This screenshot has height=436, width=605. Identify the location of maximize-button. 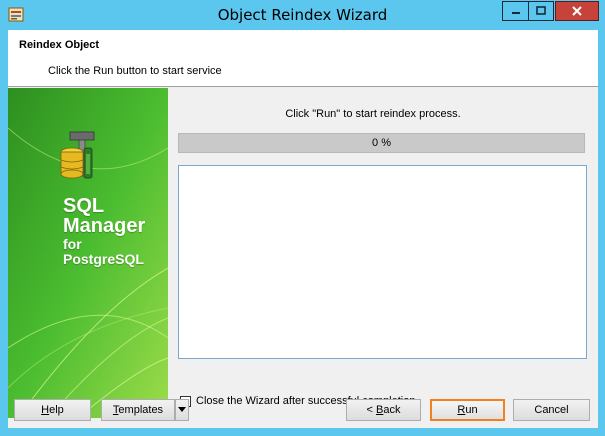
(541, 11).